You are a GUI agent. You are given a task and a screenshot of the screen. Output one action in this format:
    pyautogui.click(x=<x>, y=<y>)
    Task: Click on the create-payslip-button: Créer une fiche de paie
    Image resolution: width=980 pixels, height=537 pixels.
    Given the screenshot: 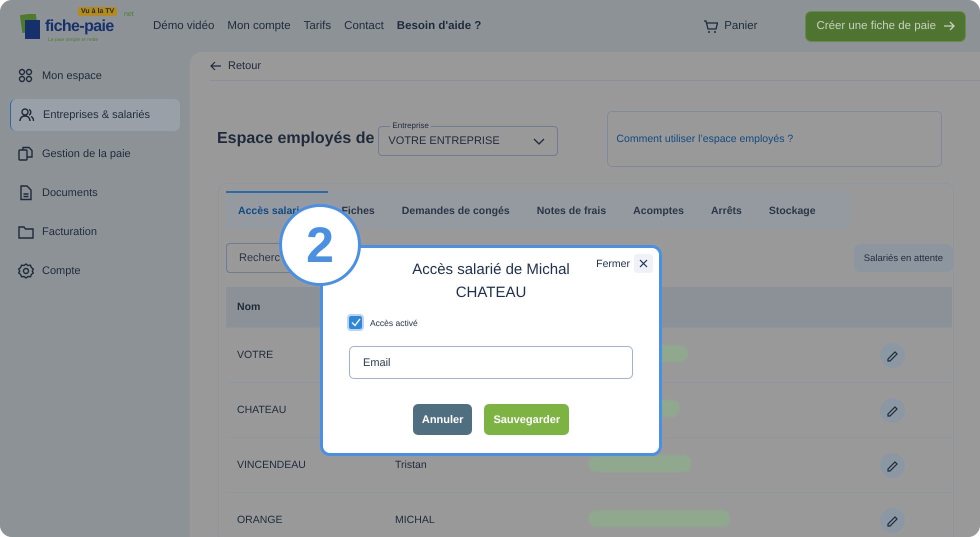 What is the action you would take?
    pyautogui.click(x=885, y=26)
    